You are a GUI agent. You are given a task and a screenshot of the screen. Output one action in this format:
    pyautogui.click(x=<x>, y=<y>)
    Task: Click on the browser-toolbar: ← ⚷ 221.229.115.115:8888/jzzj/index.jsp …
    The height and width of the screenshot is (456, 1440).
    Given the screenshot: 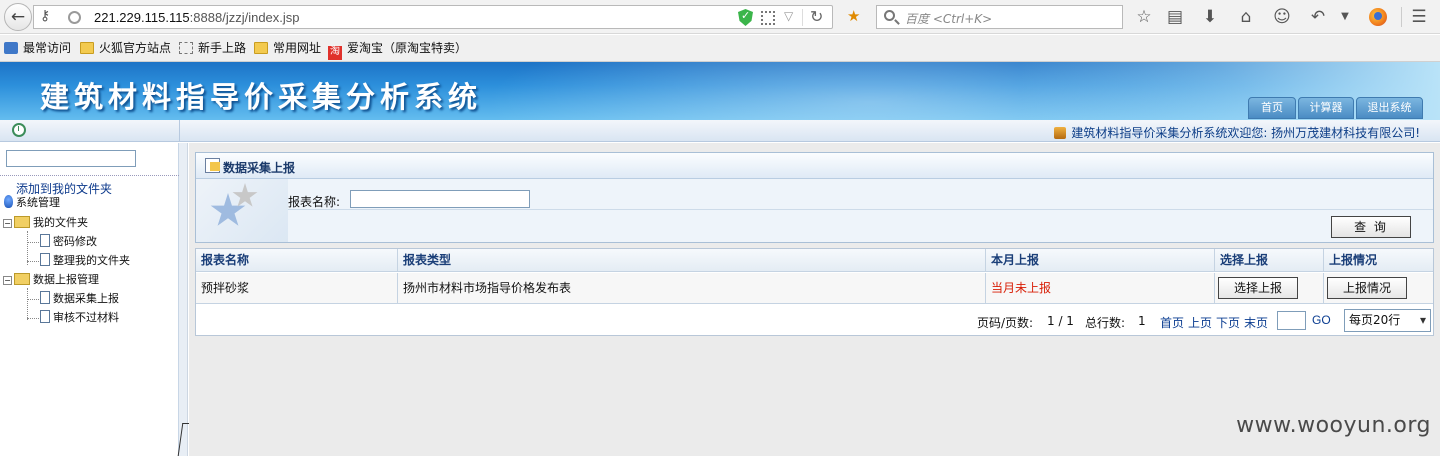 What is the action you would take?
    pyautogui.click(x=720, y=17)
    